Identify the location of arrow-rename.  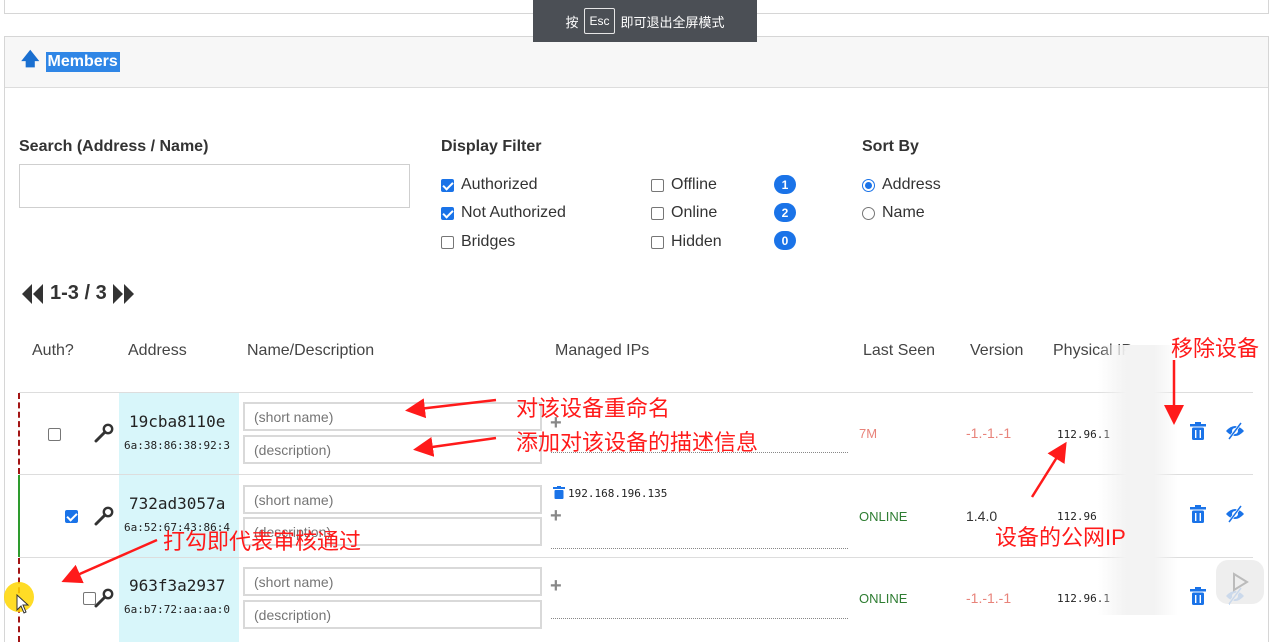
(451, 408).